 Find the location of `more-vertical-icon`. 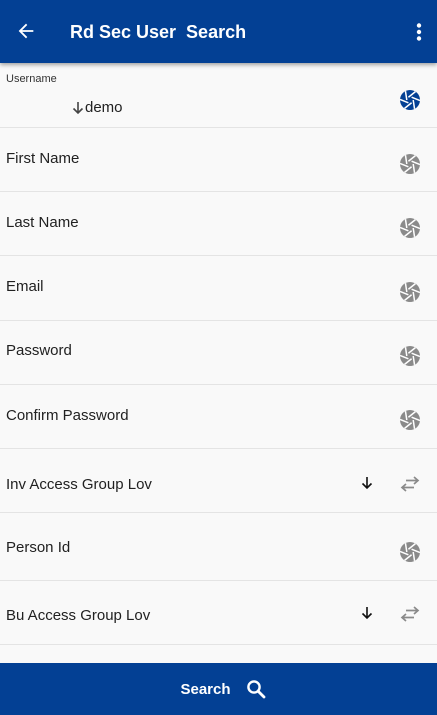

more-vertical-icon is located at coordinates (419, 32).